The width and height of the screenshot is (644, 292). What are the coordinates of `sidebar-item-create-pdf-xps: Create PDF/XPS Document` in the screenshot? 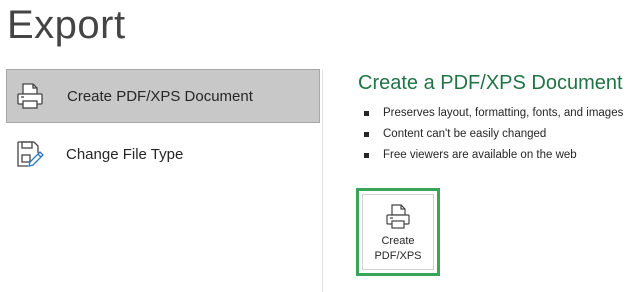 It's located at (163, 96).